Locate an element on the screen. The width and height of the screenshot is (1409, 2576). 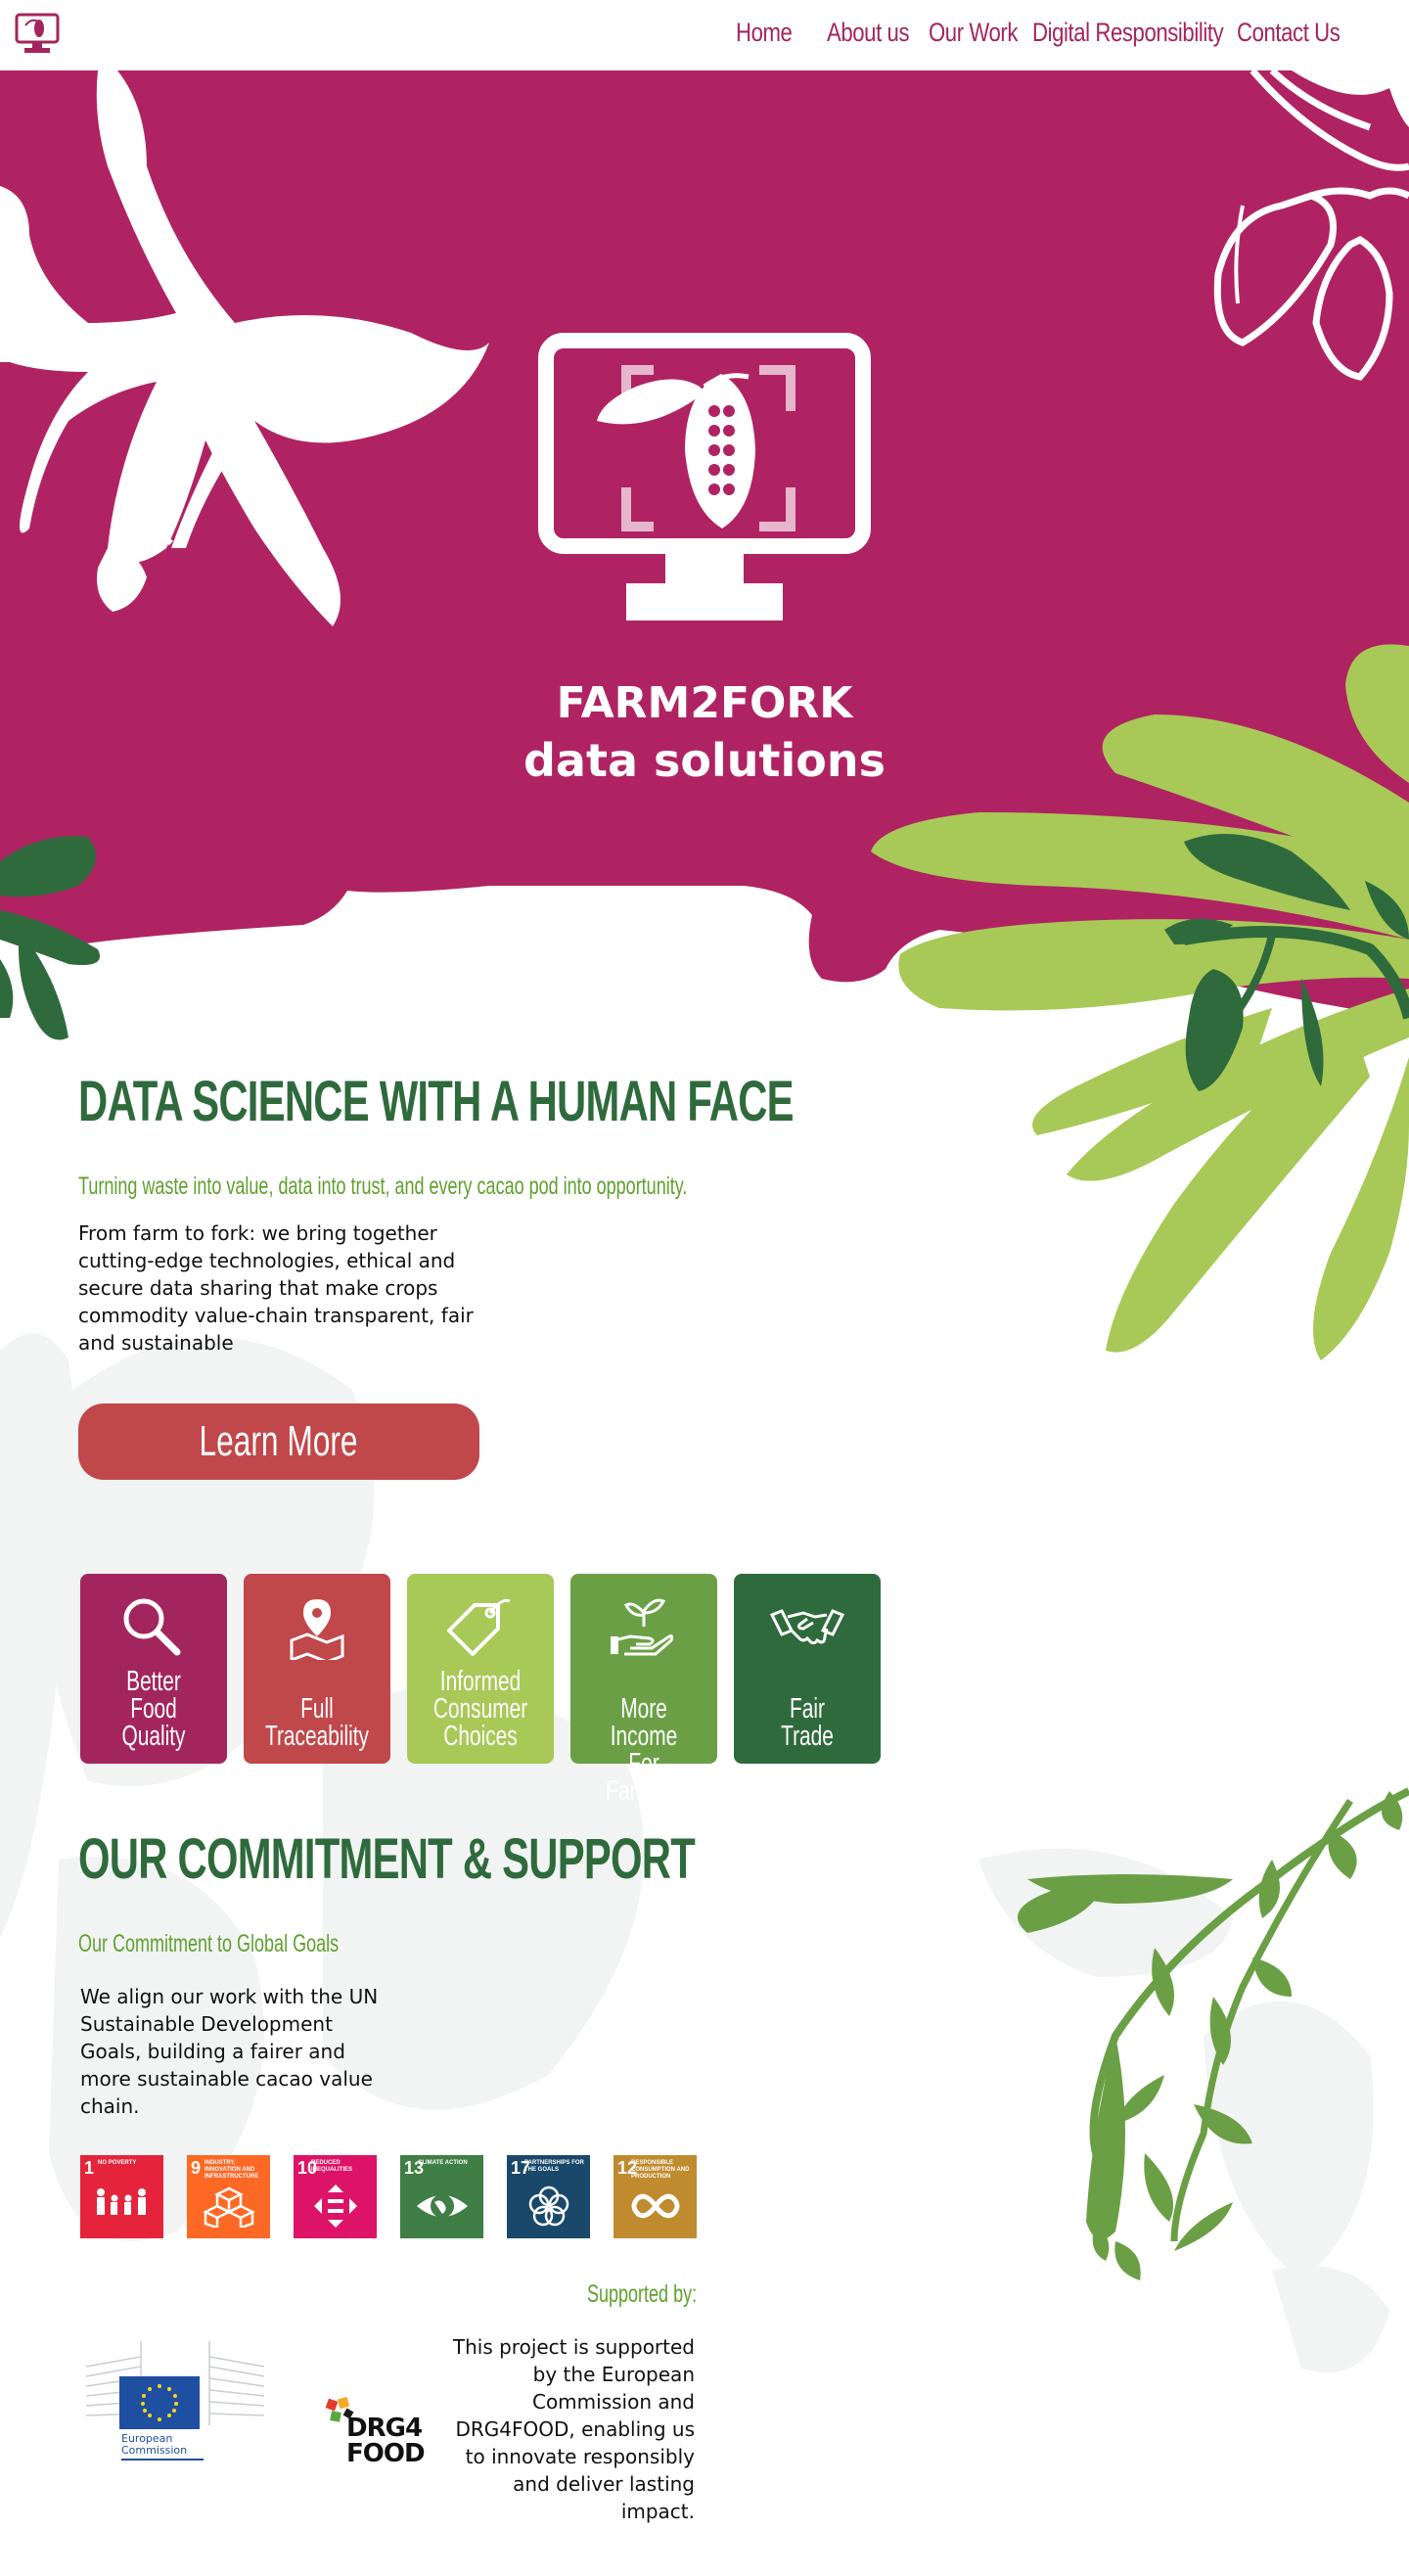
cubes-icon is located at coordinates (229, 2207).